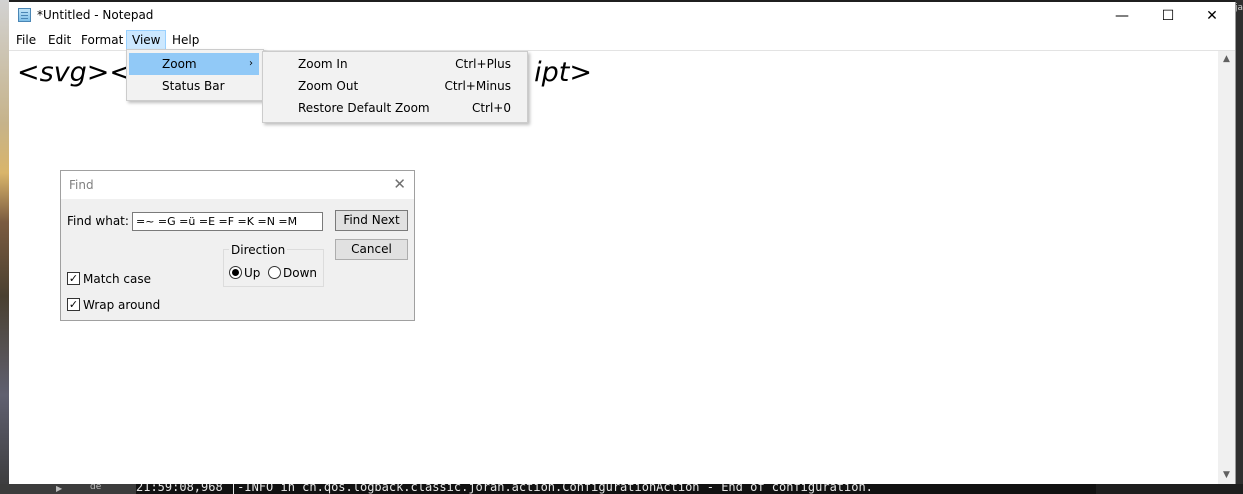 The image size is (1243, 494). What do you see at coordinates (98, 221) in the screenshot?
I see `find-what-label: Find what:` at bounding box center [98, 221].